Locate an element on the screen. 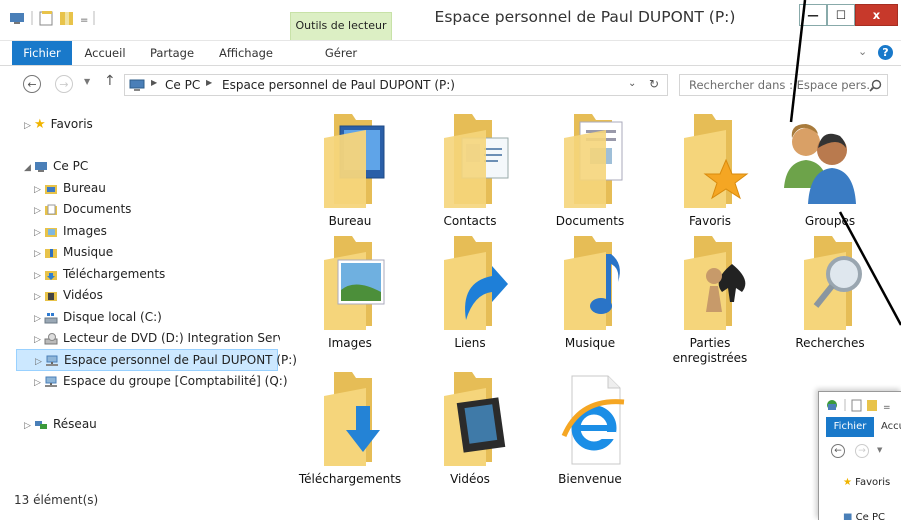  overlay-forward-icon: → is located at coordinates (862, 451).